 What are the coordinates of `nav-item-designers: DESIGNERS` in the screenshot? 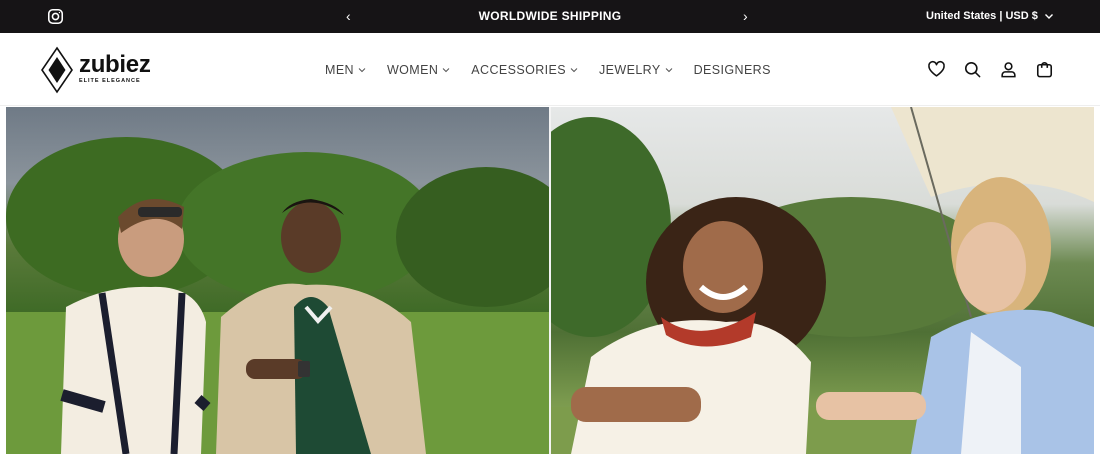 It's located at (732, 70).